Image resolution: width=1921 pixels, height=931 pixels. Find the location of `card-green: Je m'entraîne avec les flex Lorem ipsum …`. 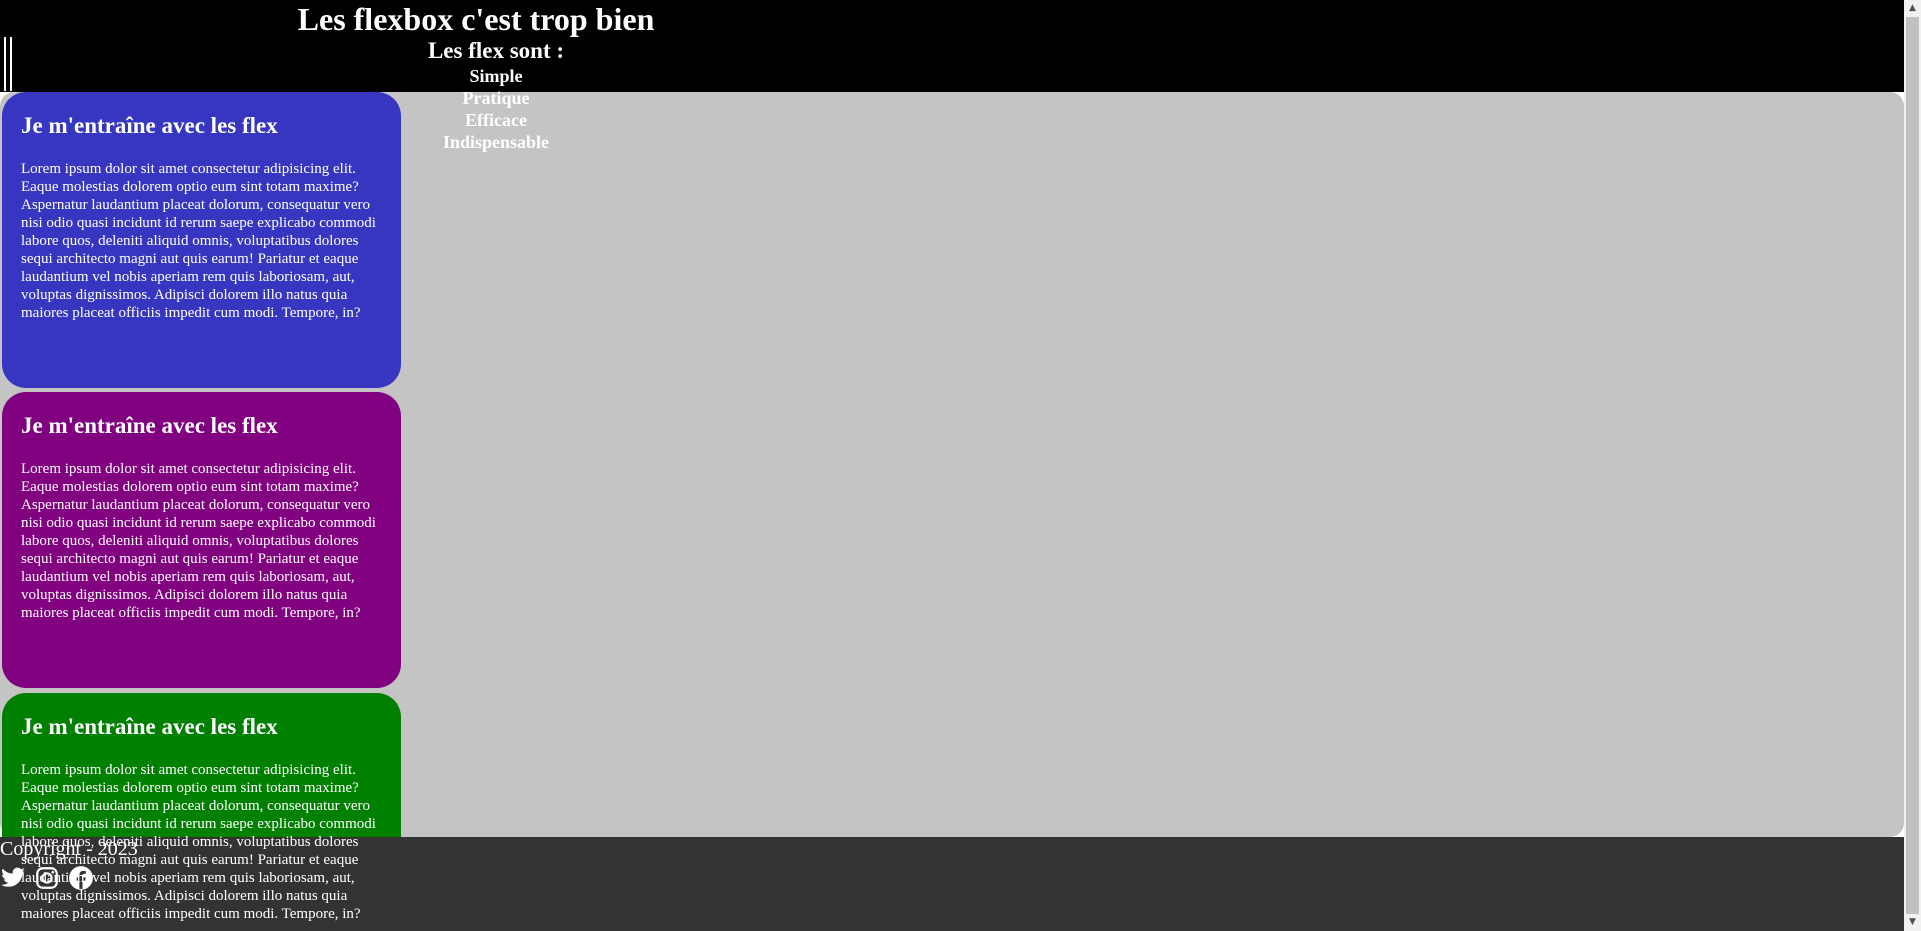

card-green: Je m'entraîne avec les flex Lorem ipsum … is located at coordinates (201, 812).